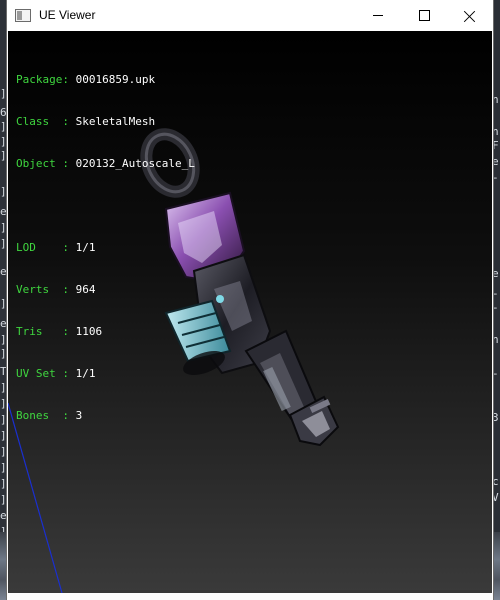 This screenshot has width=500, height=600. I want to click on info-label: Bones :, so click(46, 415).